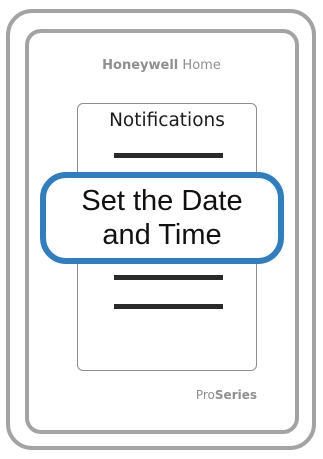  What do you see at coordinates (201, 65) in the screenshot?
I see `brand-name-light: Home` at bounding box center [201, 65].